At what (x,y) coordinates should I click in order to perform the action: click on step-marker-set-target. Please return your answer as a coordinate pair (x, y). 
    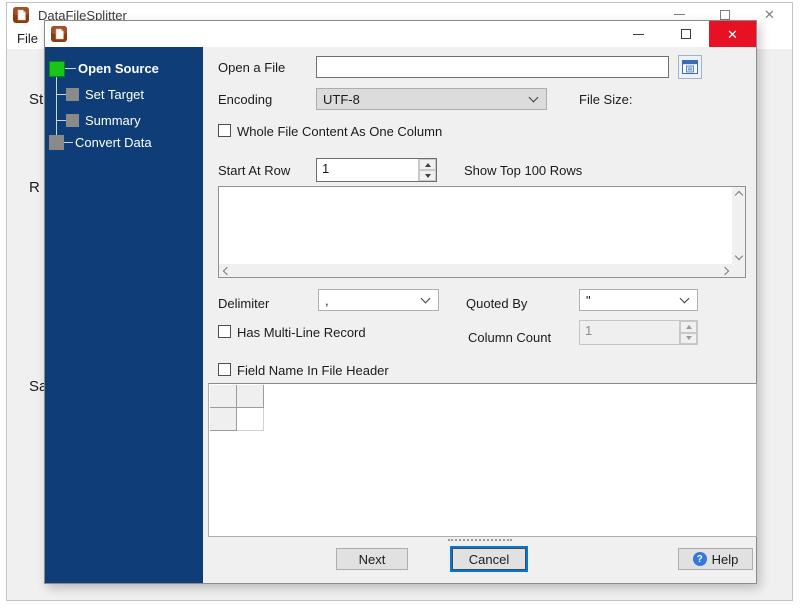
    Looking at the image, I should click on (72, 94).